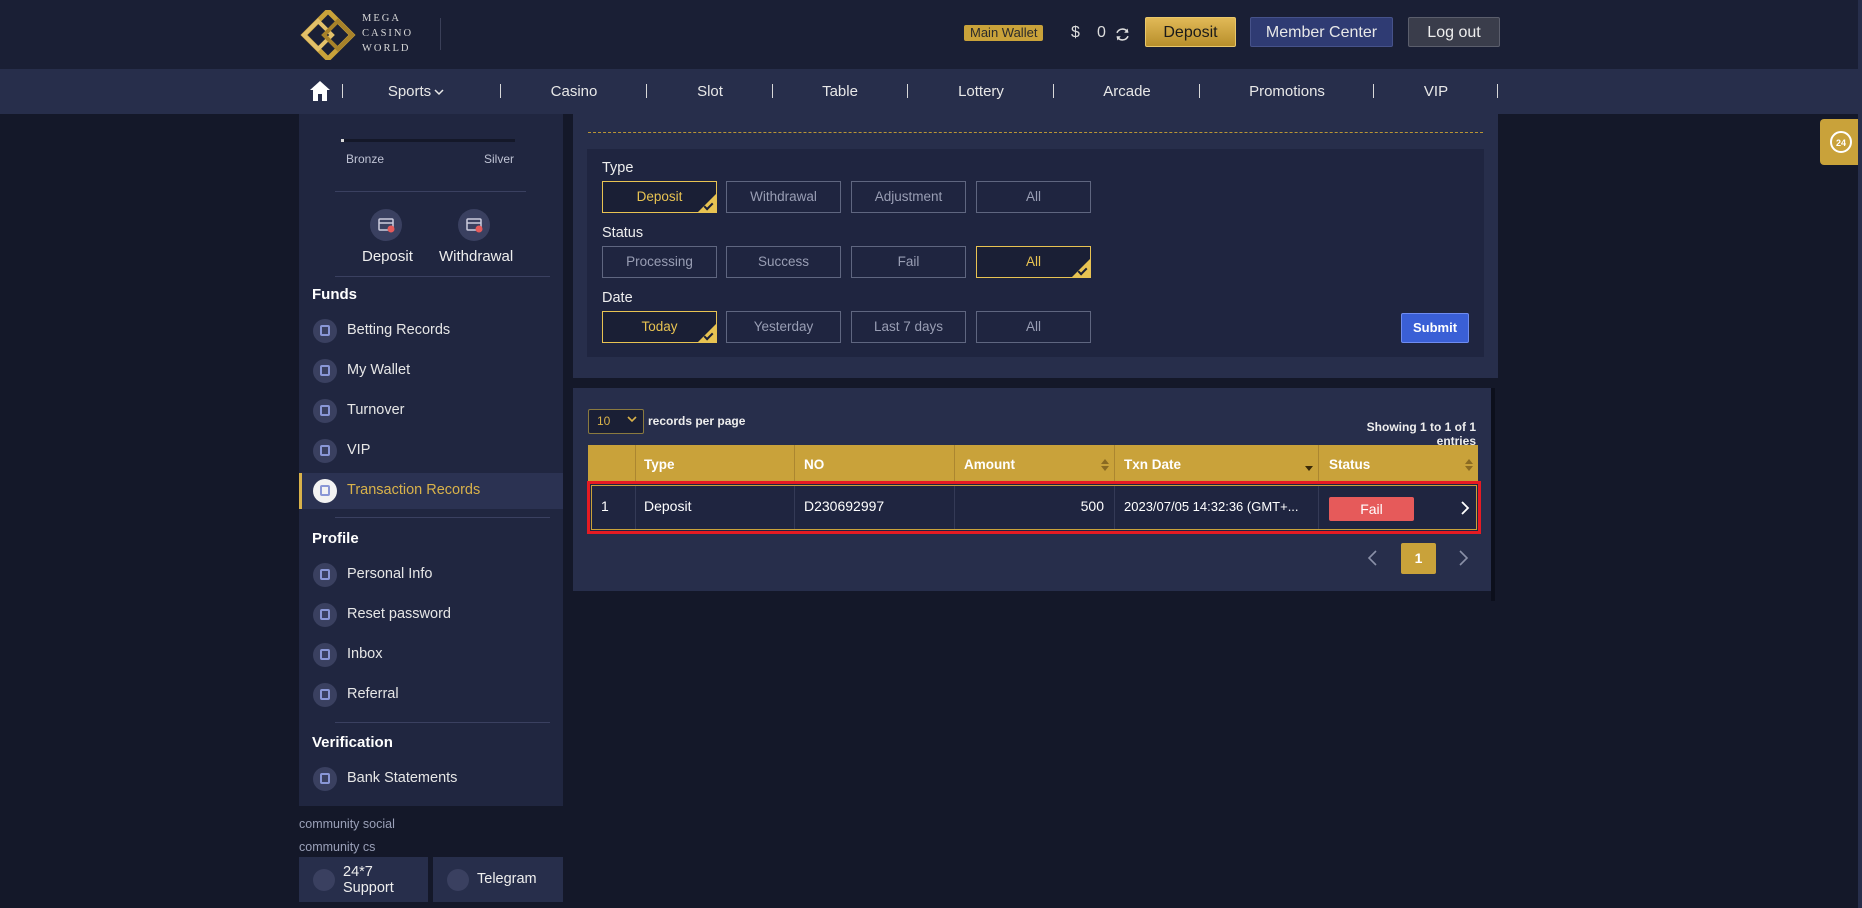 The width and height of the screenshot is (1862, 908). I want to click on nav-vip: VIP, so click(1436, 91).